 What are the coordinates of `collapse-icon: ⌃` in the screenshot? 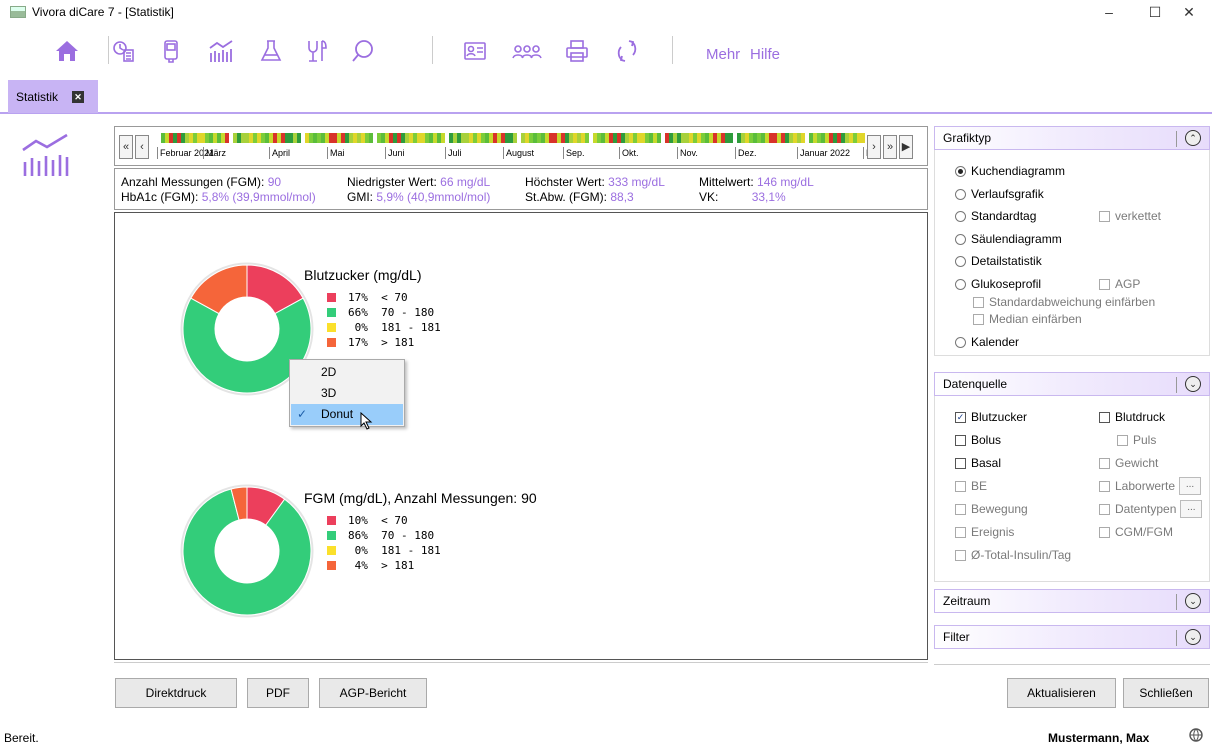 It's located at (1193, 138).